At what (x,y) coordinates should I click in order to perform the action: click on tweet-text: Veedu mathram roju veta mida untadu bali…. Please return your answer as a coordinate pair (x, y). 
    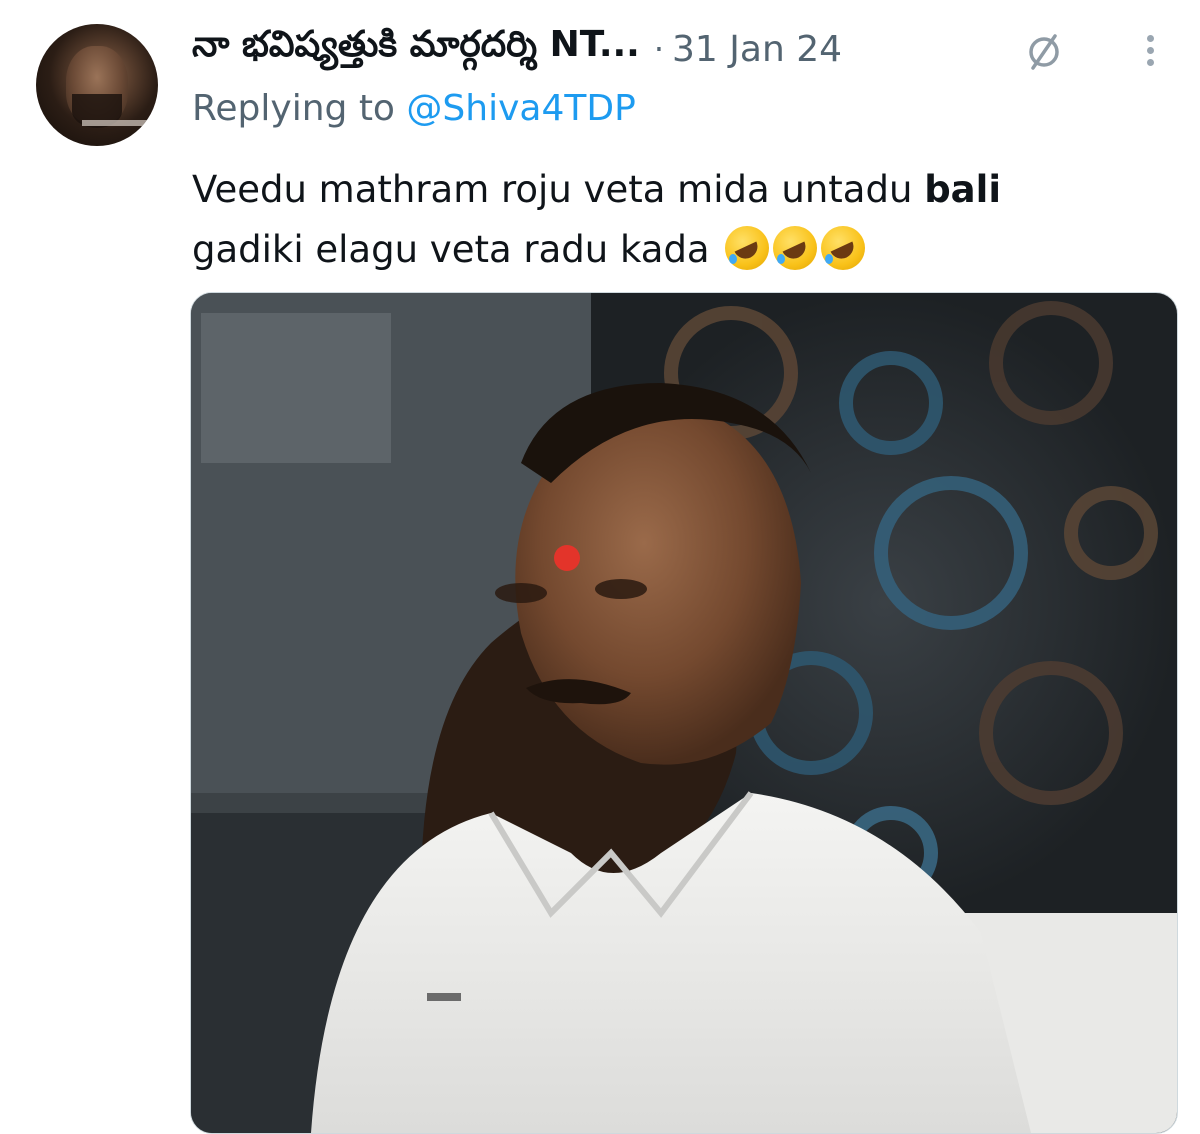
    Looking at the image, I should click on (677, 220).